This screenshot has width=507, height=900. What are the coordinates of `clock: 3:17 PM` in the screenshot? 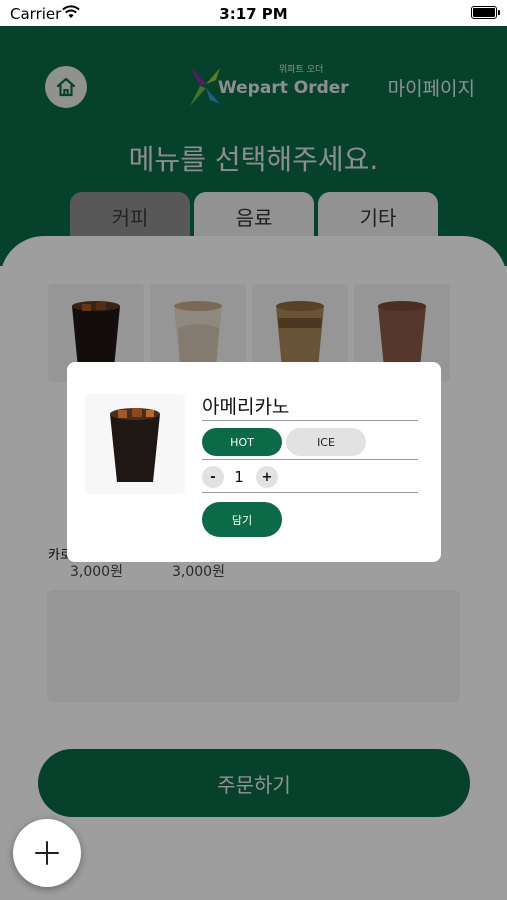 It's located at (253, 14).